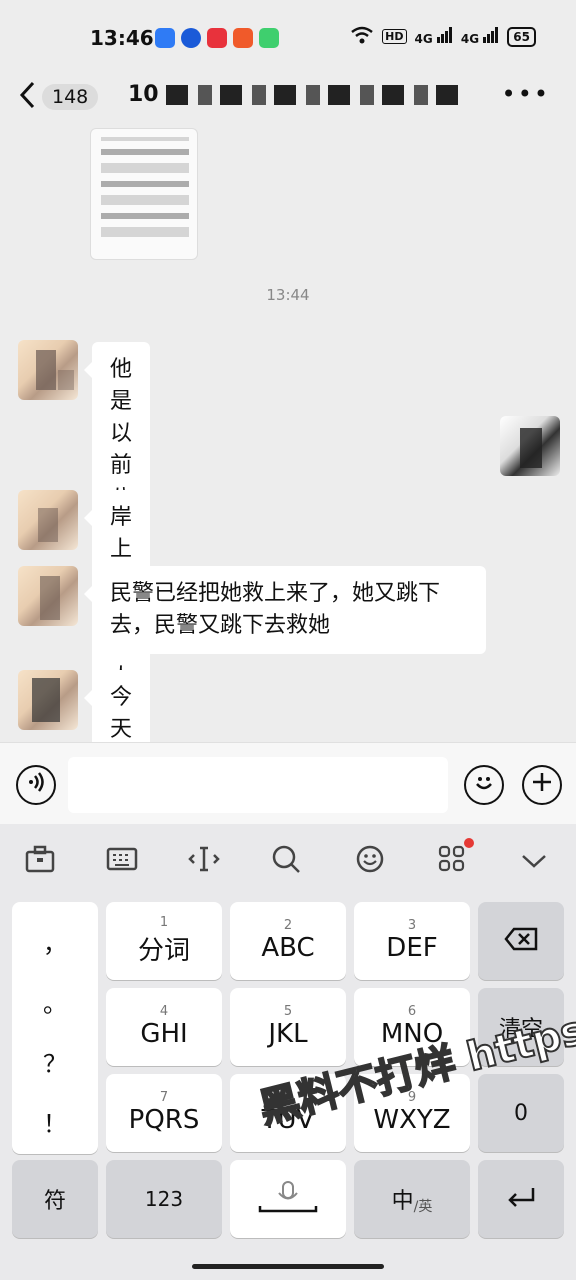 The image size is (576, 1280). I want to click on chevron-left-icon, so click(27, 97).